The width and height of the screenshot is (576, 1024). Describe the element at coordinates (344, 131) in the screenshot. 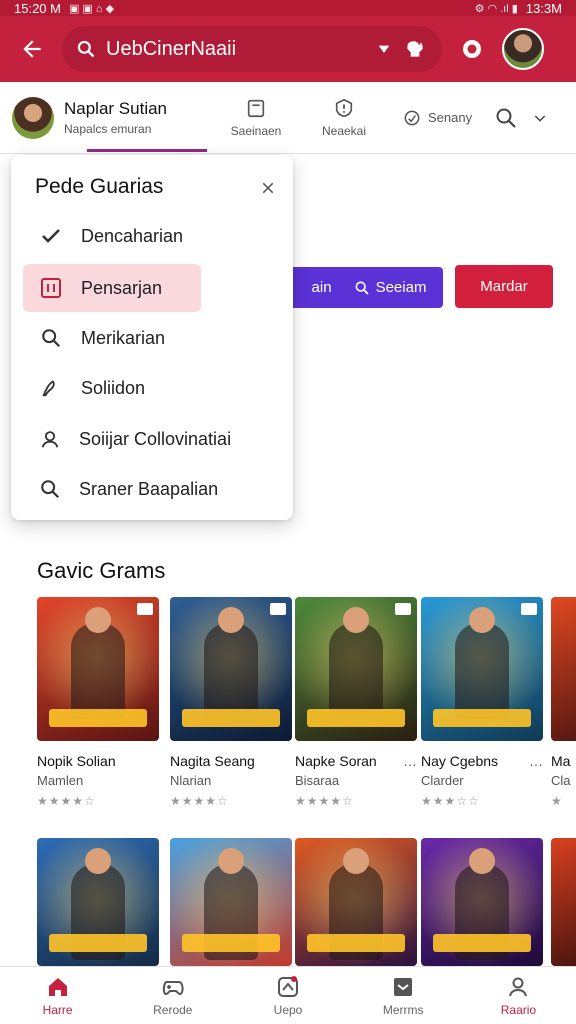

I see `tab-label: Neaekai` at that location.